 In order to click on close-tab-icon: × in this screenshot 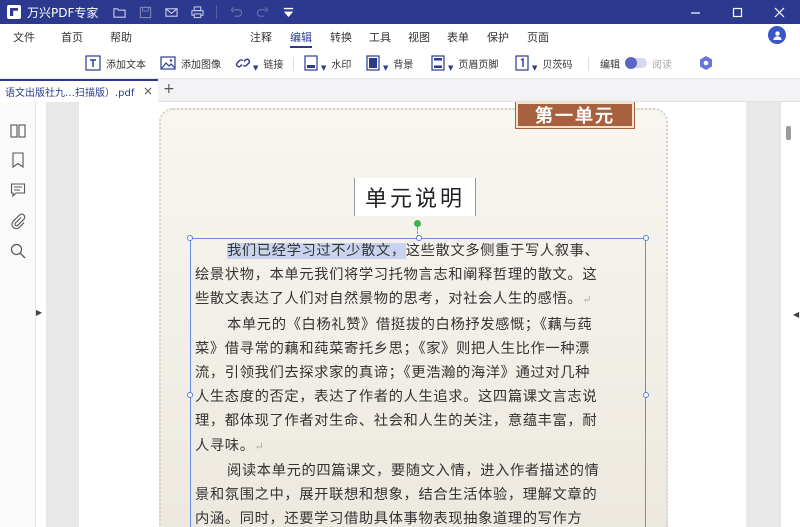, I will do `click(148, 91)`.